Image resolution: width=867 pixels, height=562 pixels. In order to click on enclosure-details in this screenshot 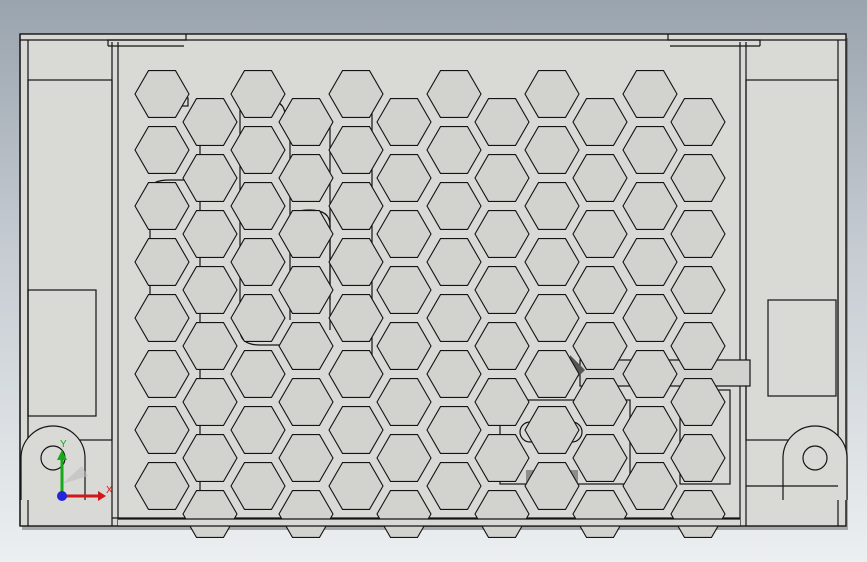, I will do `click(429, 522)`.